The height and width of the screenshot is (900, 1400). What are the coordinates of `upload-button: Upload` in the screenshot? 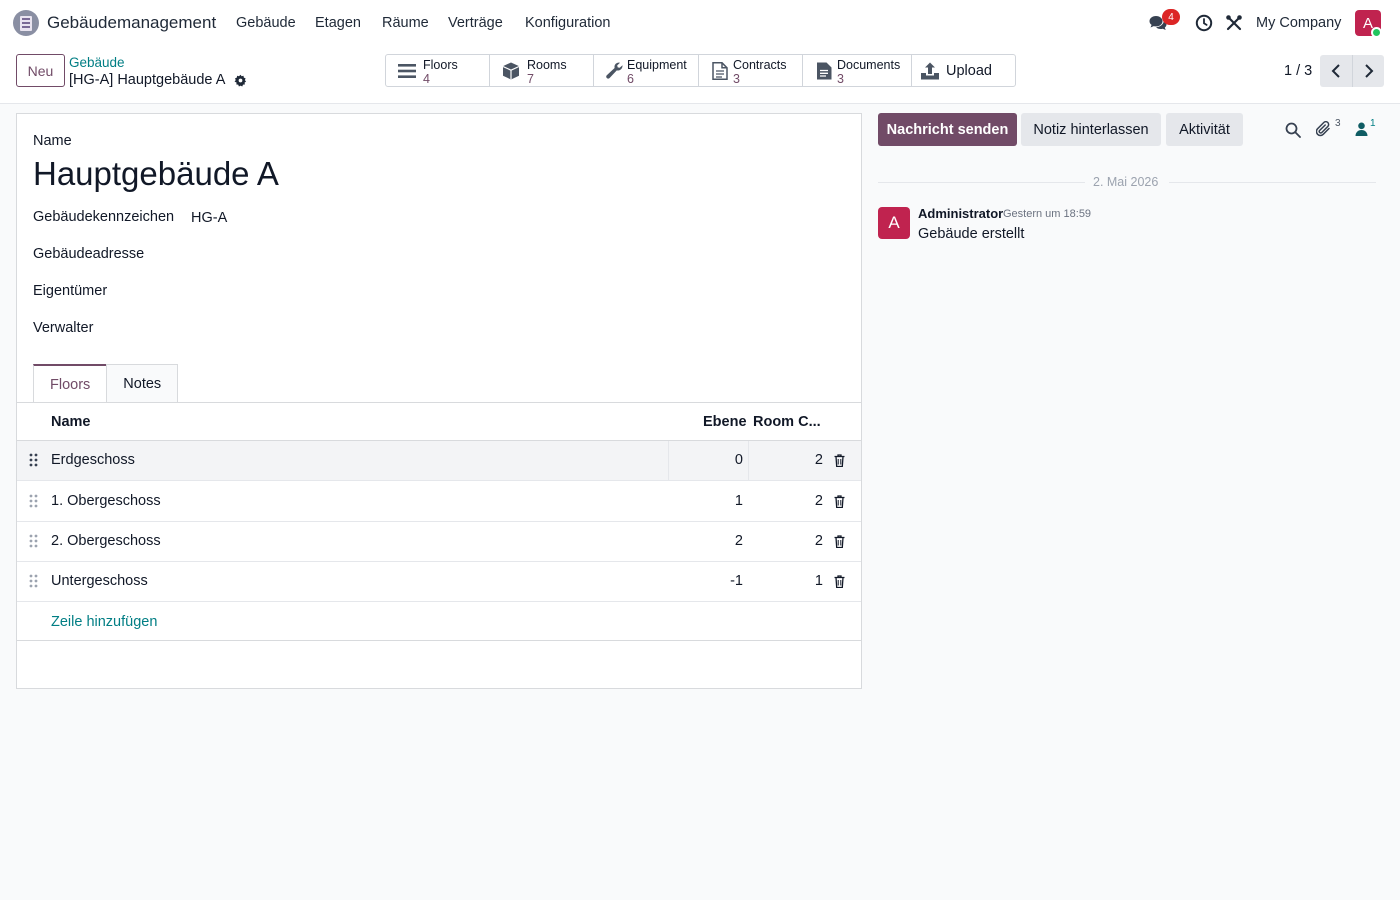 It's located at (963, 70).